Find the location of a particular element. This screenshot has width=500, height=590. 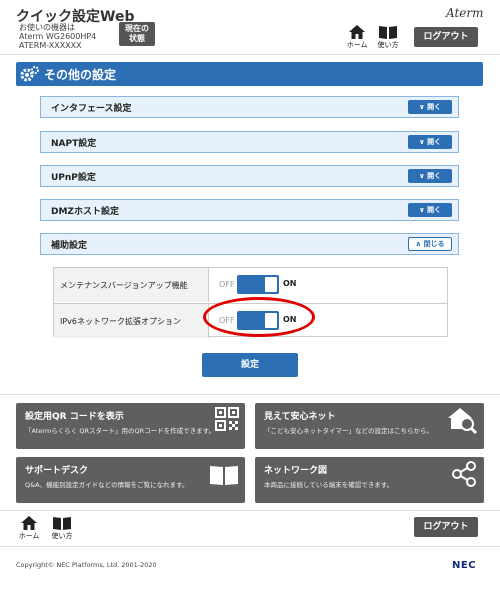

accordion-napt: NAPT設定 ∨ 開く is located at coordinates (249, 142).